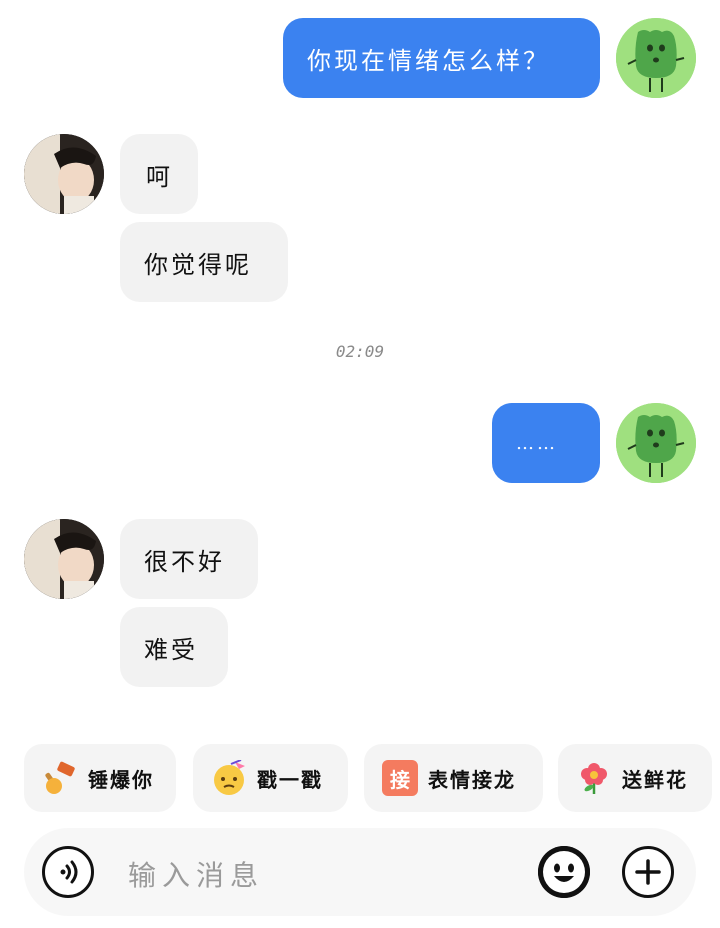  Describe the element at coordinates (198, 264) in the screenshot. I see `message-text: 你觉得呢` at that location.